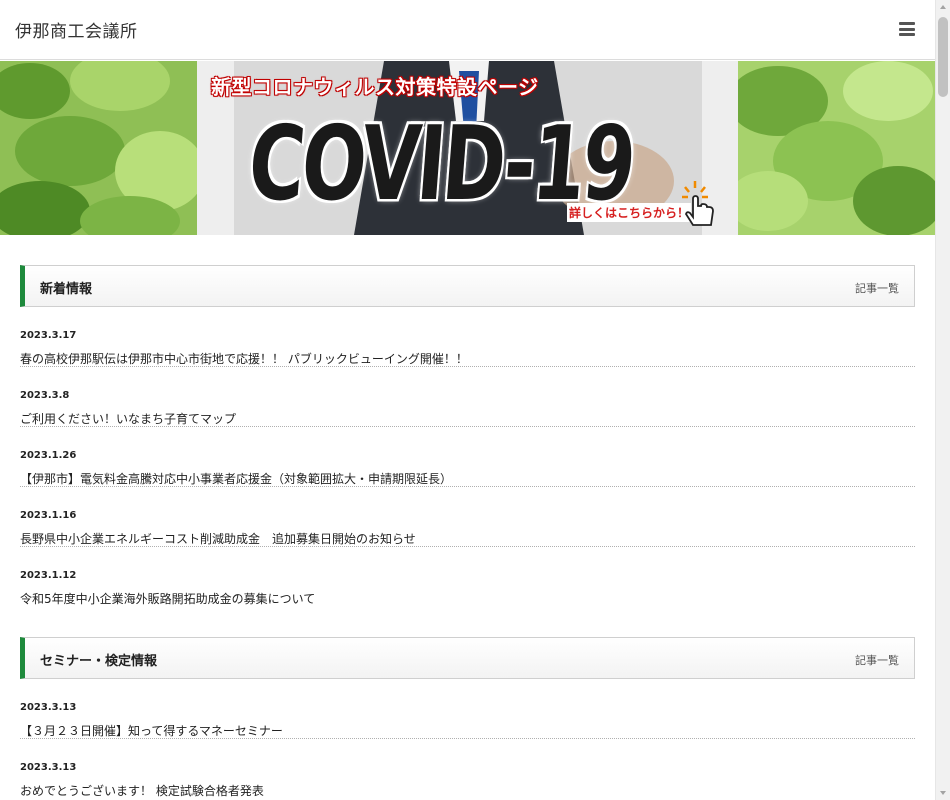 Image resolution: width=950 pixels, height=800 pixels. Describe the element at coordinates (375, 87) in the screenshot. I see `banner-headline: 新型コロナウィルス対策特設ページ` at that location.